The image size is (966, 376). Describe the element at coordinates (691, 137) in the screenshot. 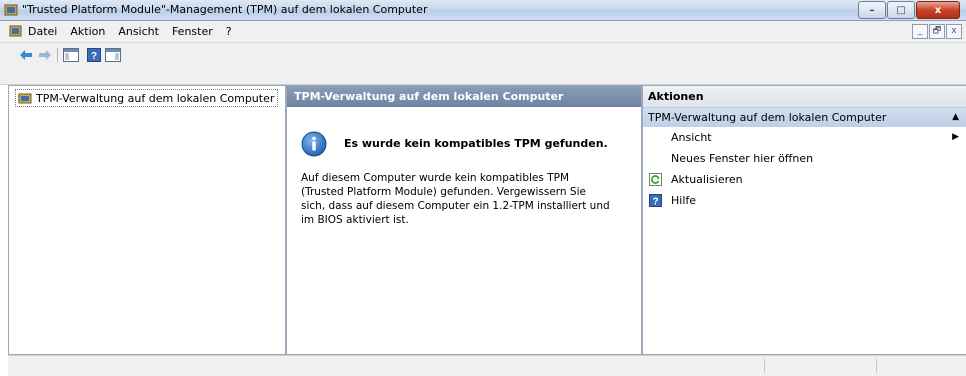

I see `action-label: Ansicht` at that location.